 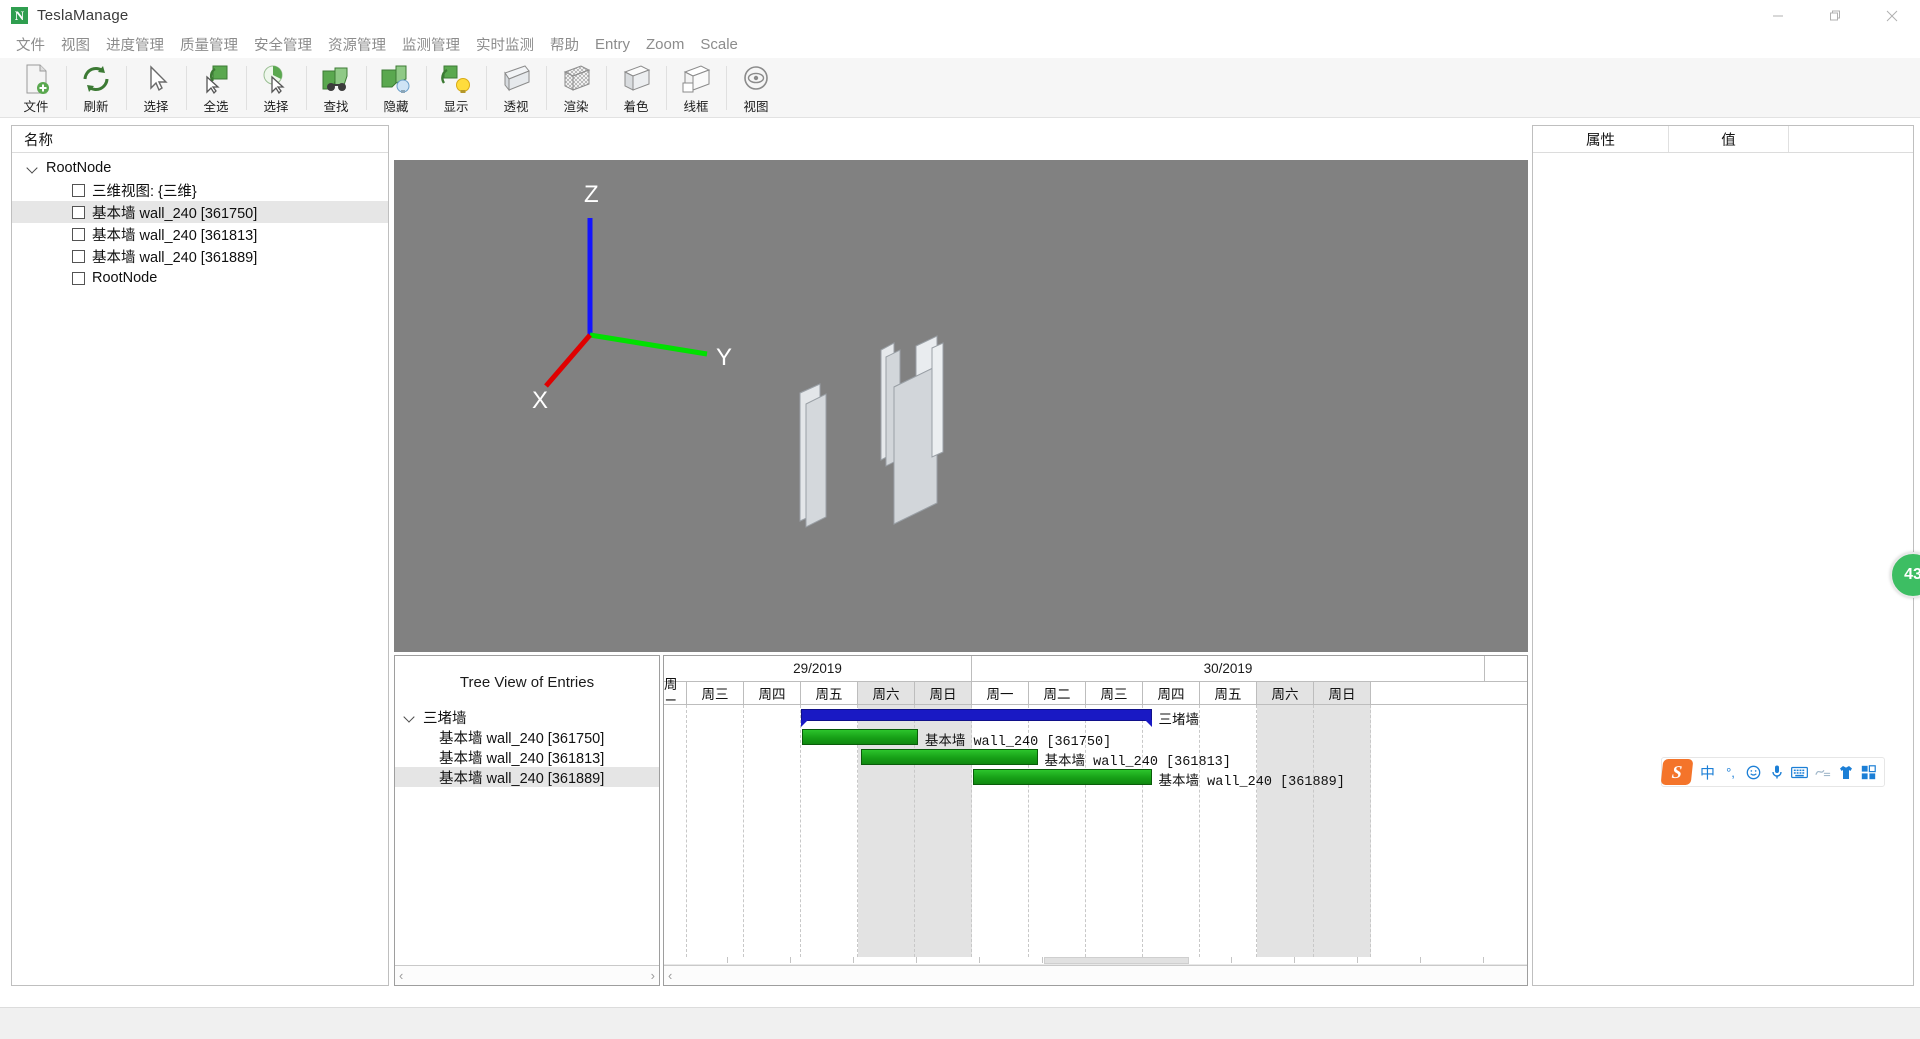 What do you see at coordinates (1868, 772) in the screenshot?
I see `toolbox-icon` at bounding box center [1868, 772].